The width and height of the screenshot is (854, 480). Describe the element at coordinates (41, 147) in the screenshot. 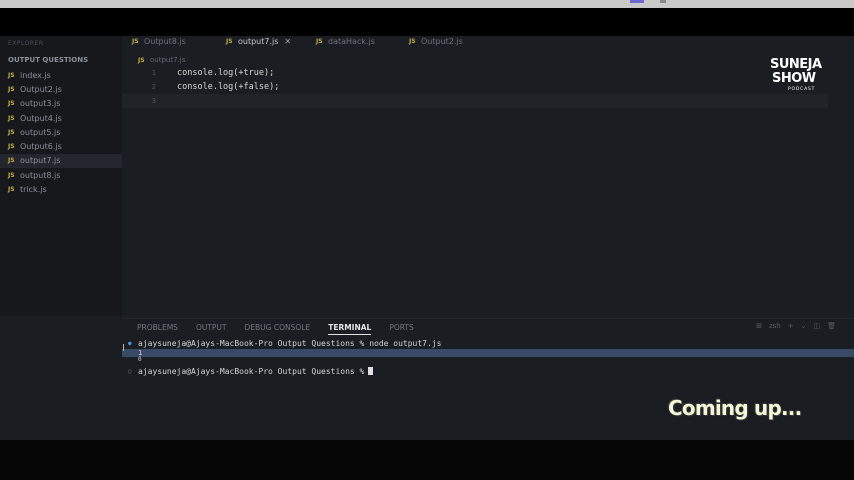

I see `file-label: Output6.js` at that location.